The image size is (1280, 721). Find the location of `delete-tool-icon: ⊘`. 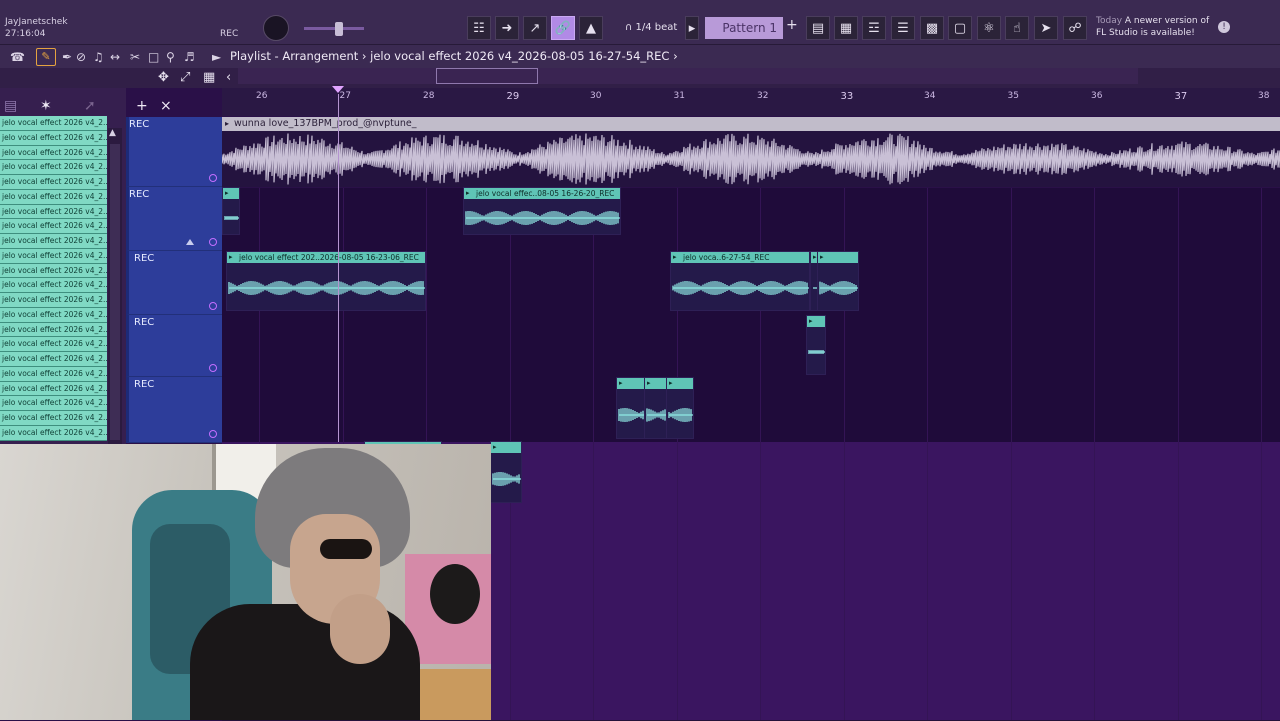

delete-tool-icon: ⊘ is located at coordinates (81, 57).